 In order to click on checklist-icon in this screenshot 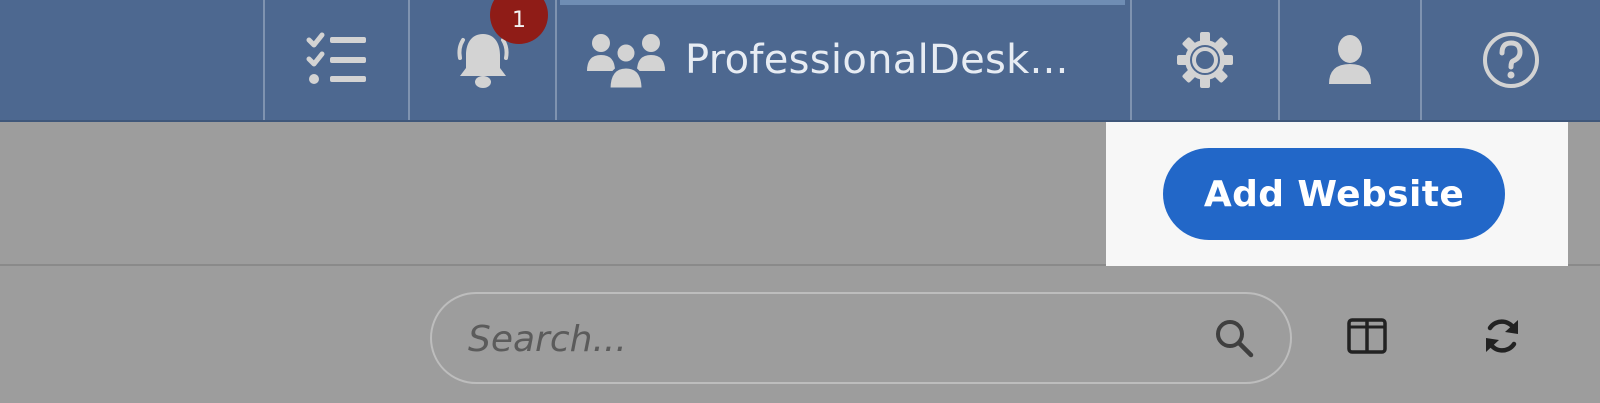, I will do `click(337, 60)`.